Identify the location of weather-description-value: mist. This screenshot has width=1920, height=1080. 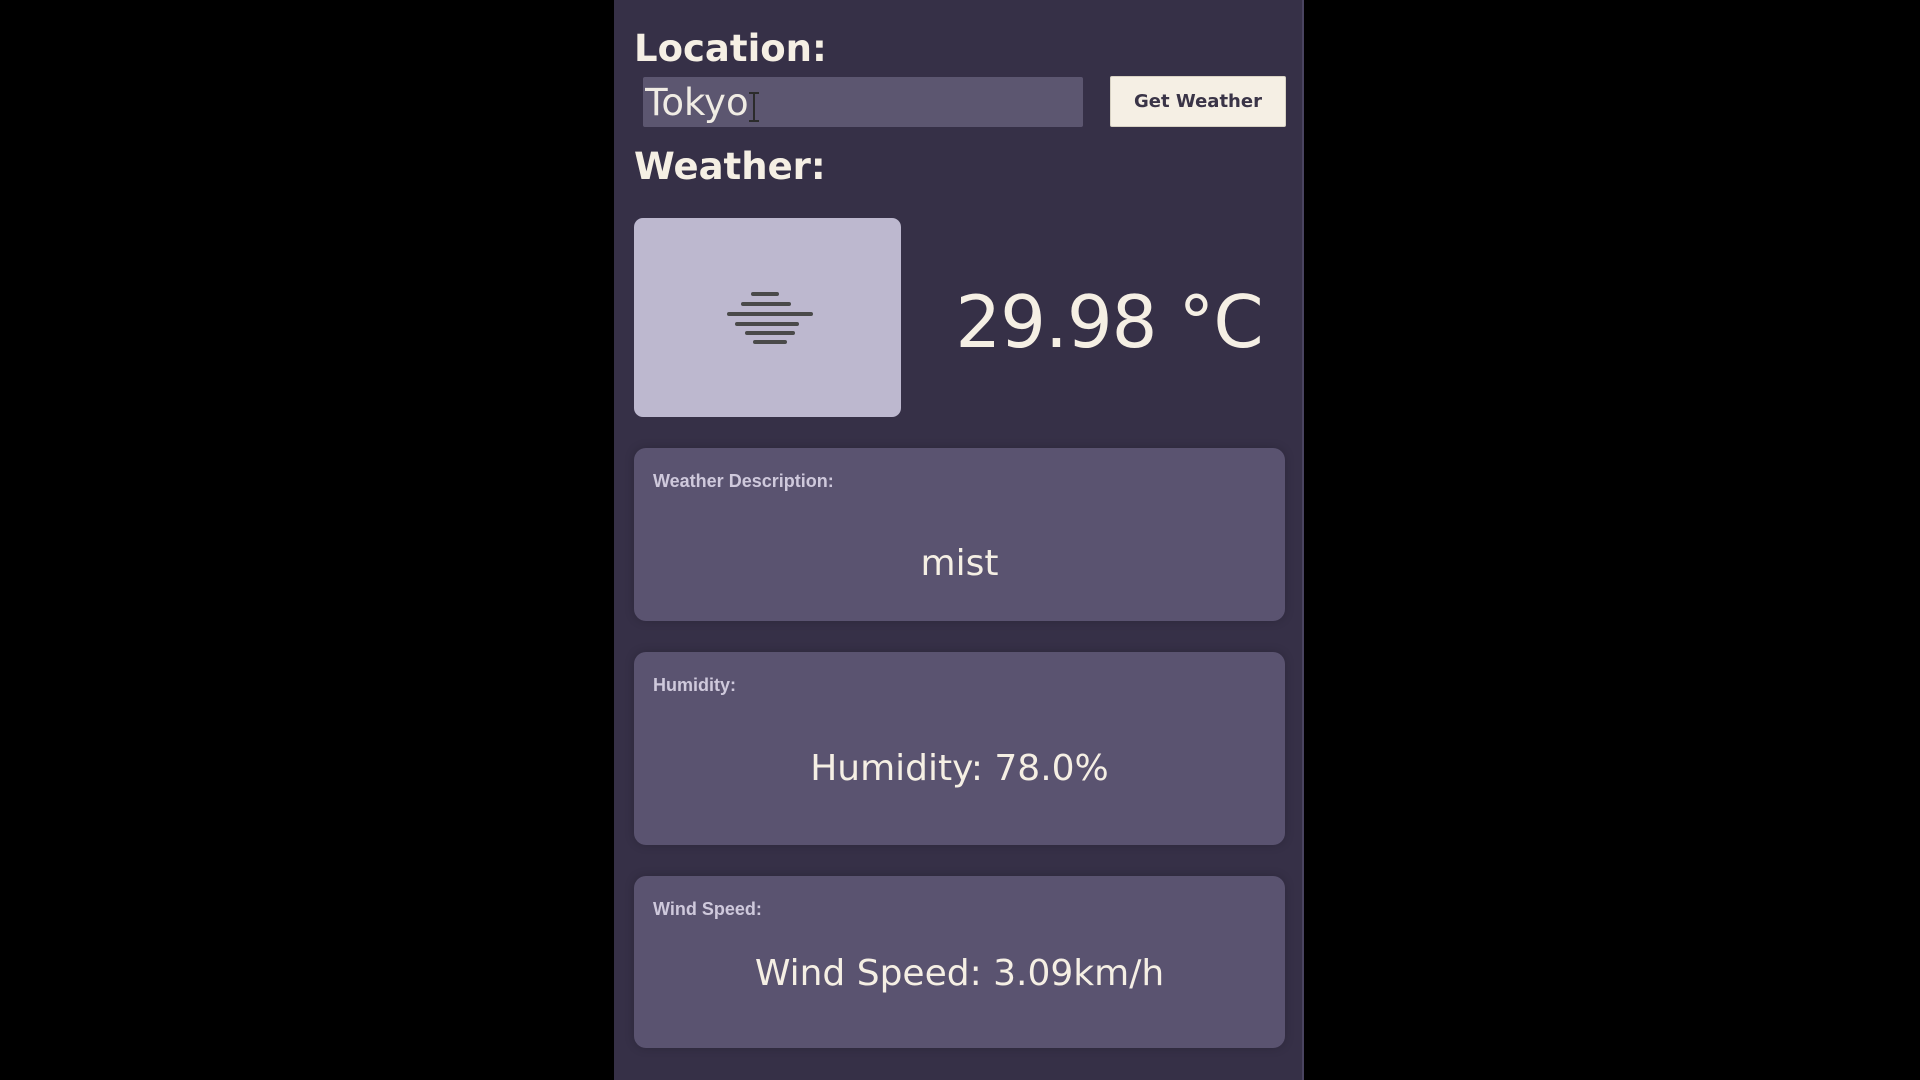
(959, 563).